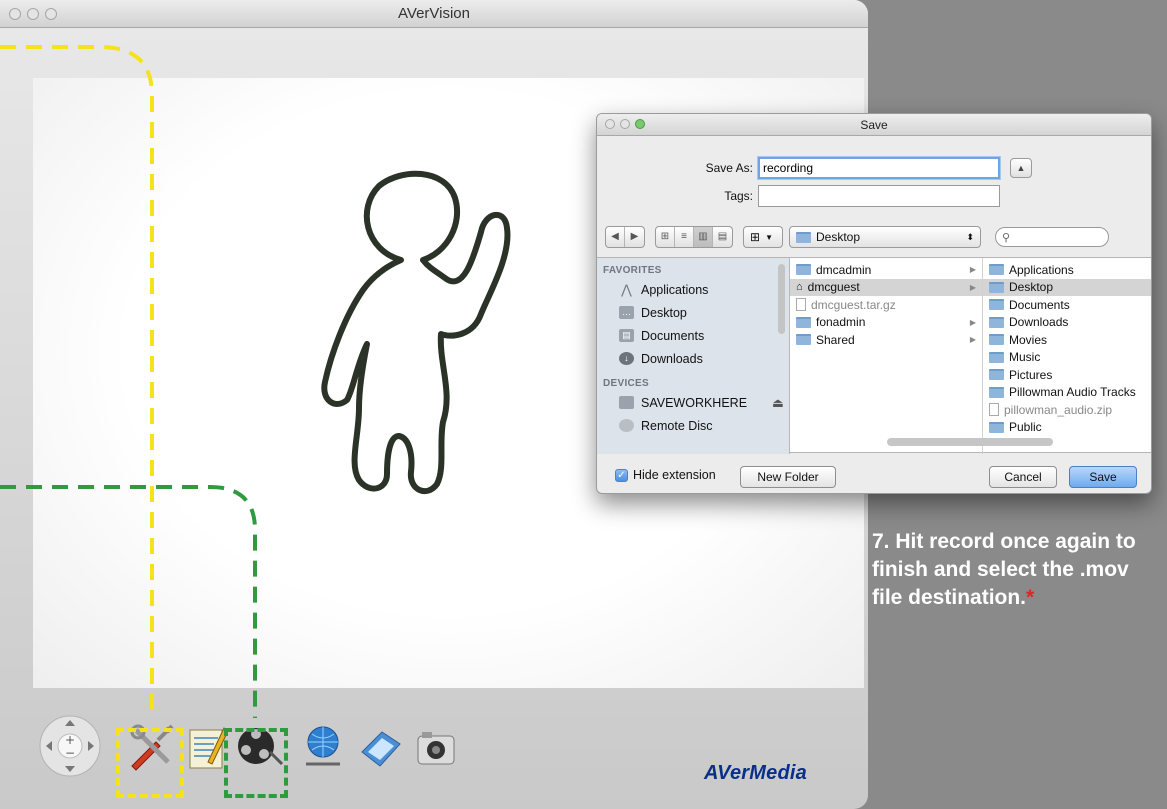 The width and height of the screenshot is (1167, 809). I want to click on step-number: 7., so click(881, 541).